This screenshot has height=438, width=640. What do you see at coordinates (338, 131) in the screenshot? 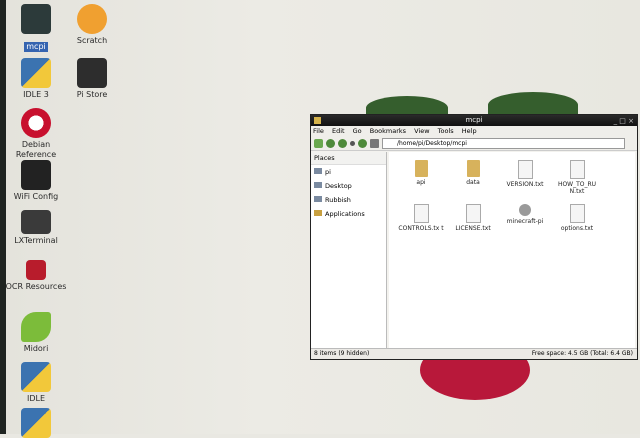
I see `menu-edit: Edit` at bounding box center [338, 131].